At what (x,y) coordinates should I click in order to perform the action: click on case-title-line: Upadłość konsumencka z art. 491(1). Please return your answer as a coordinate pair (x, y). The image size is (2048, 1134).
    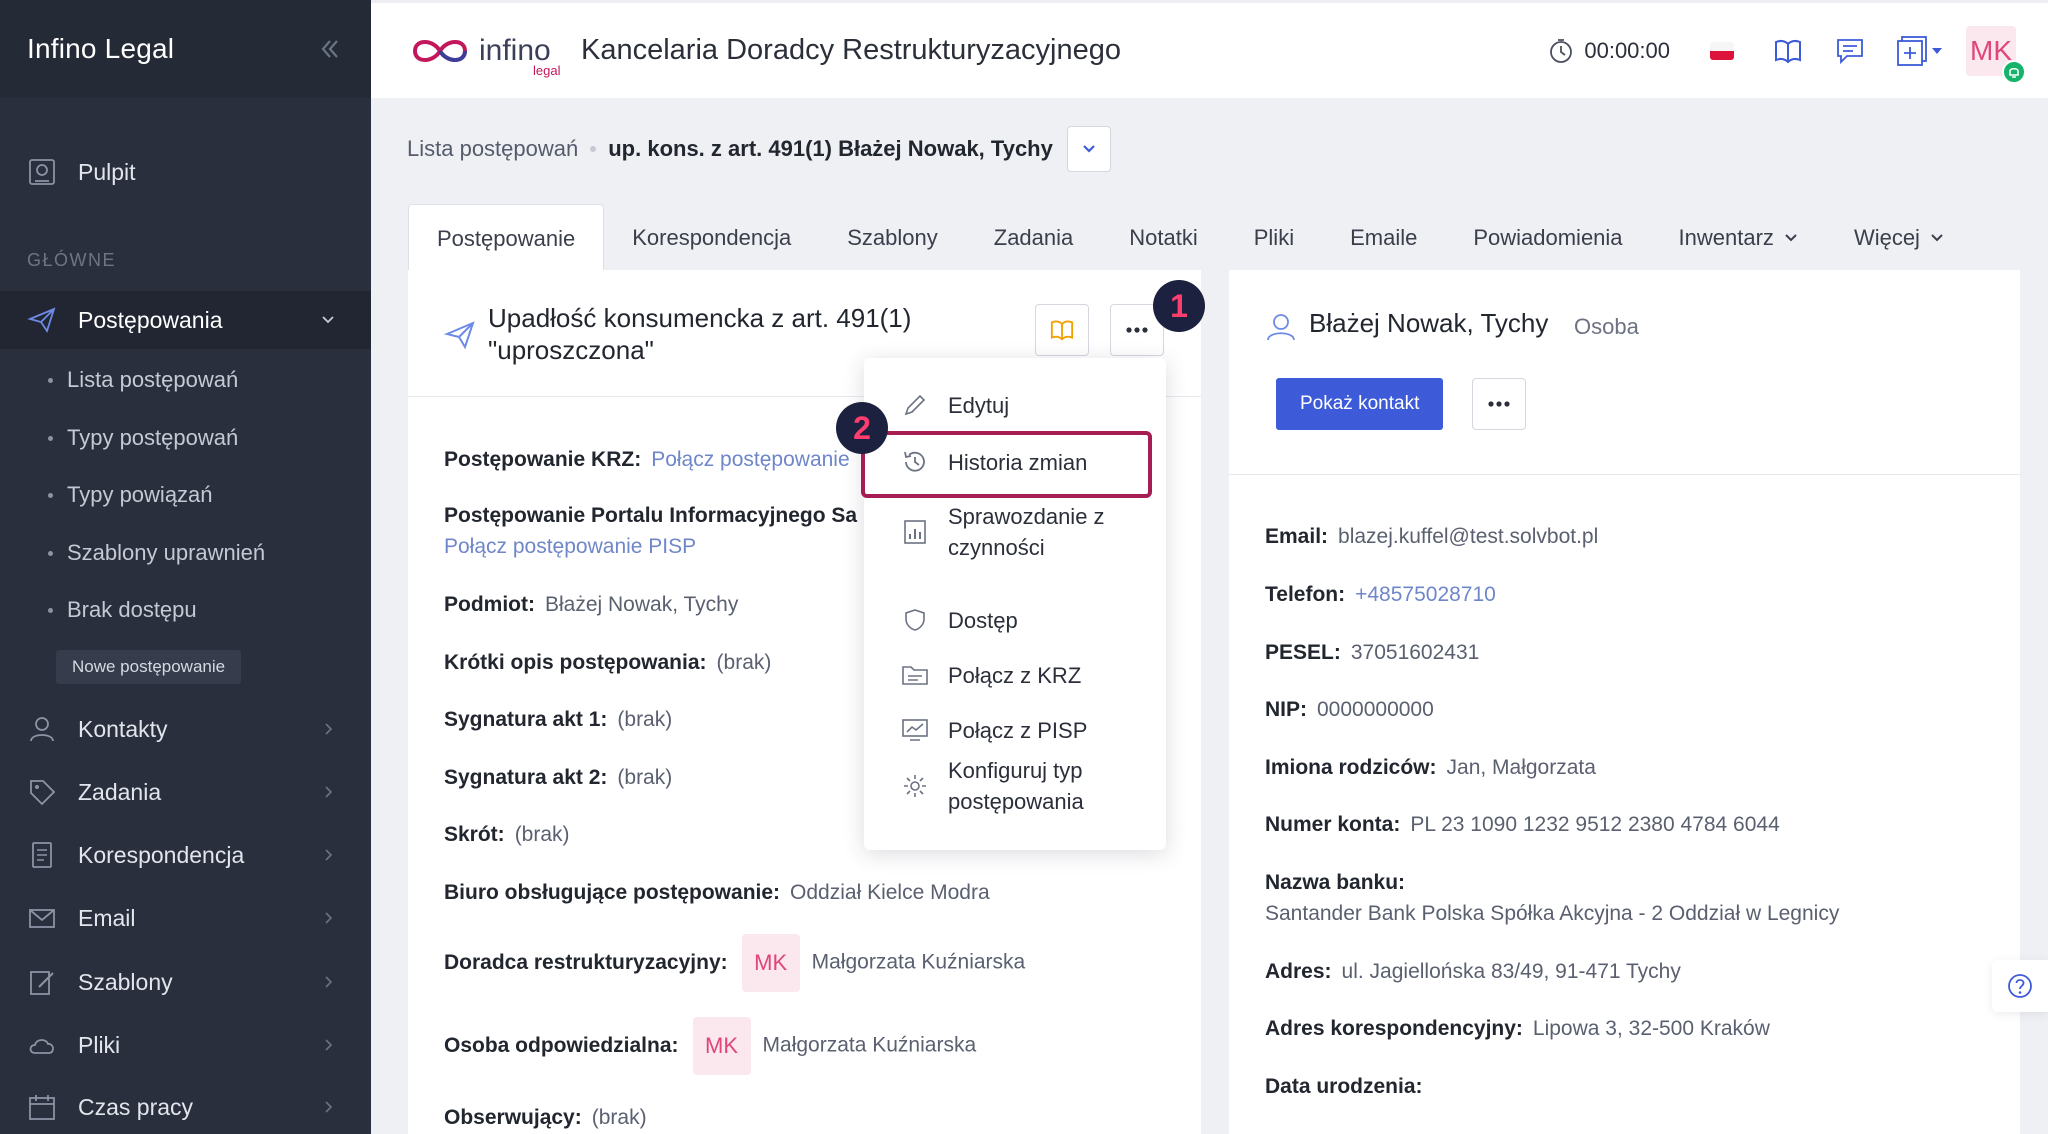
    Looking at the image, I should click on (700, 318).